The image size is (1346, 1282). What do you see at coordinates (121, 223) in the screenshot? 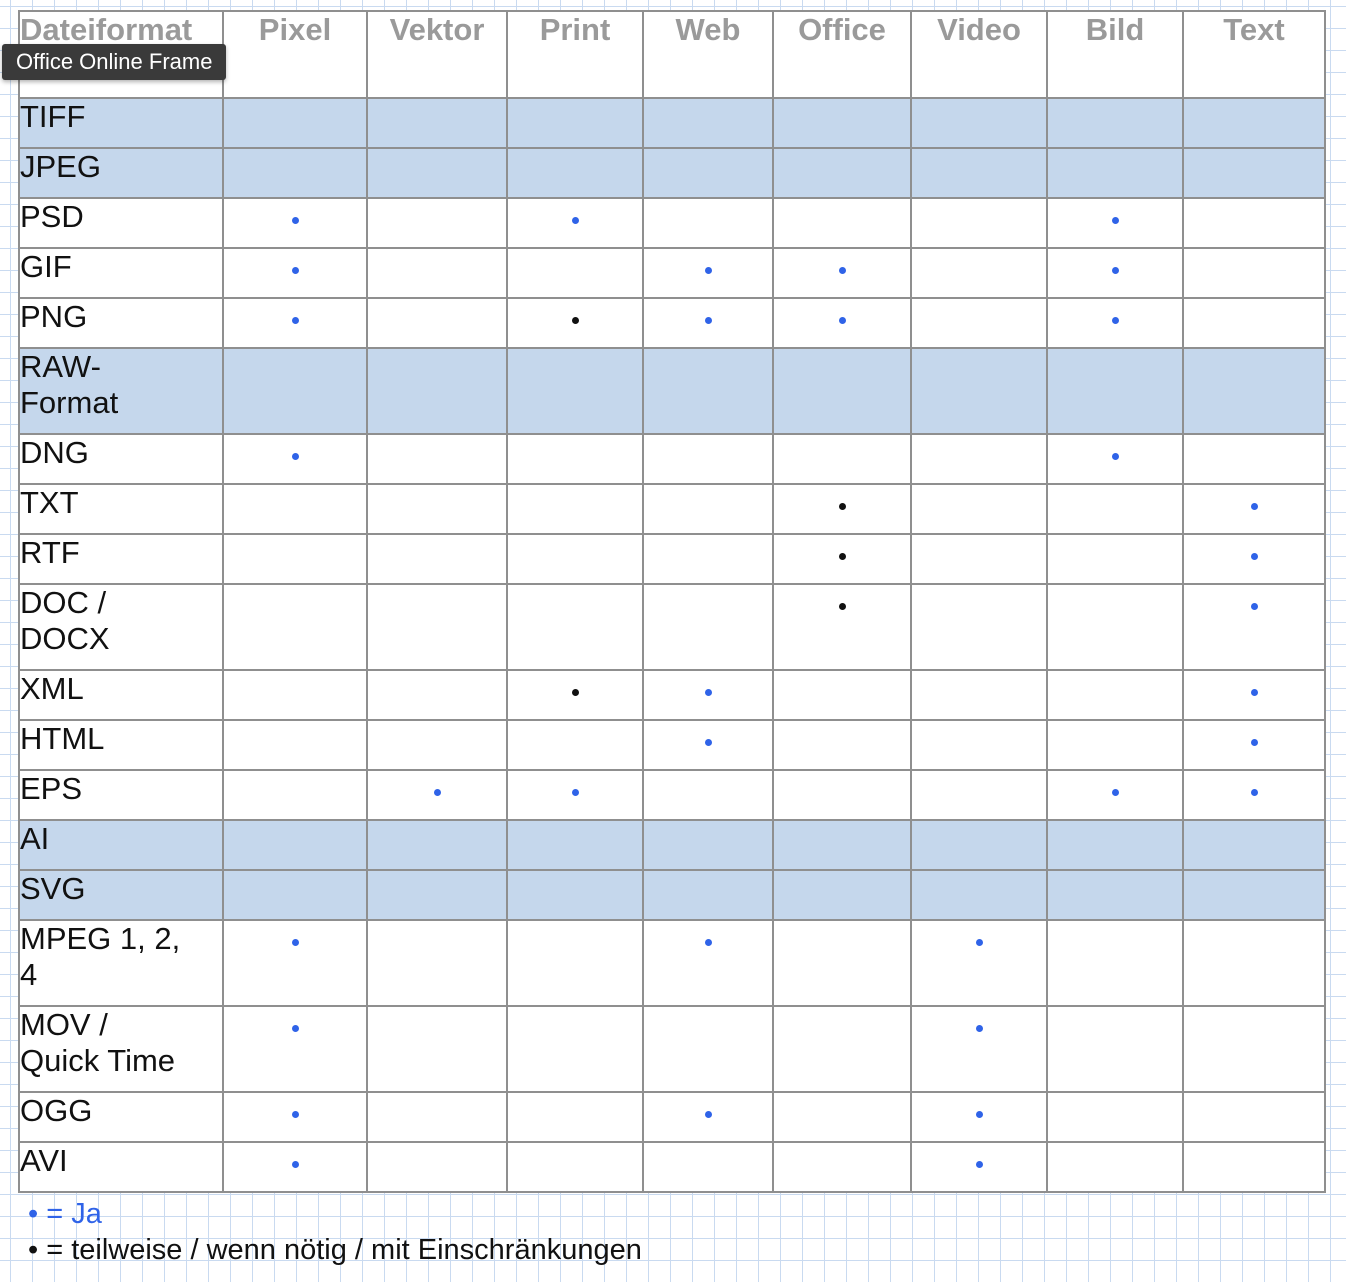
I see `format-label: PSD` at bounding box center [121, 223].